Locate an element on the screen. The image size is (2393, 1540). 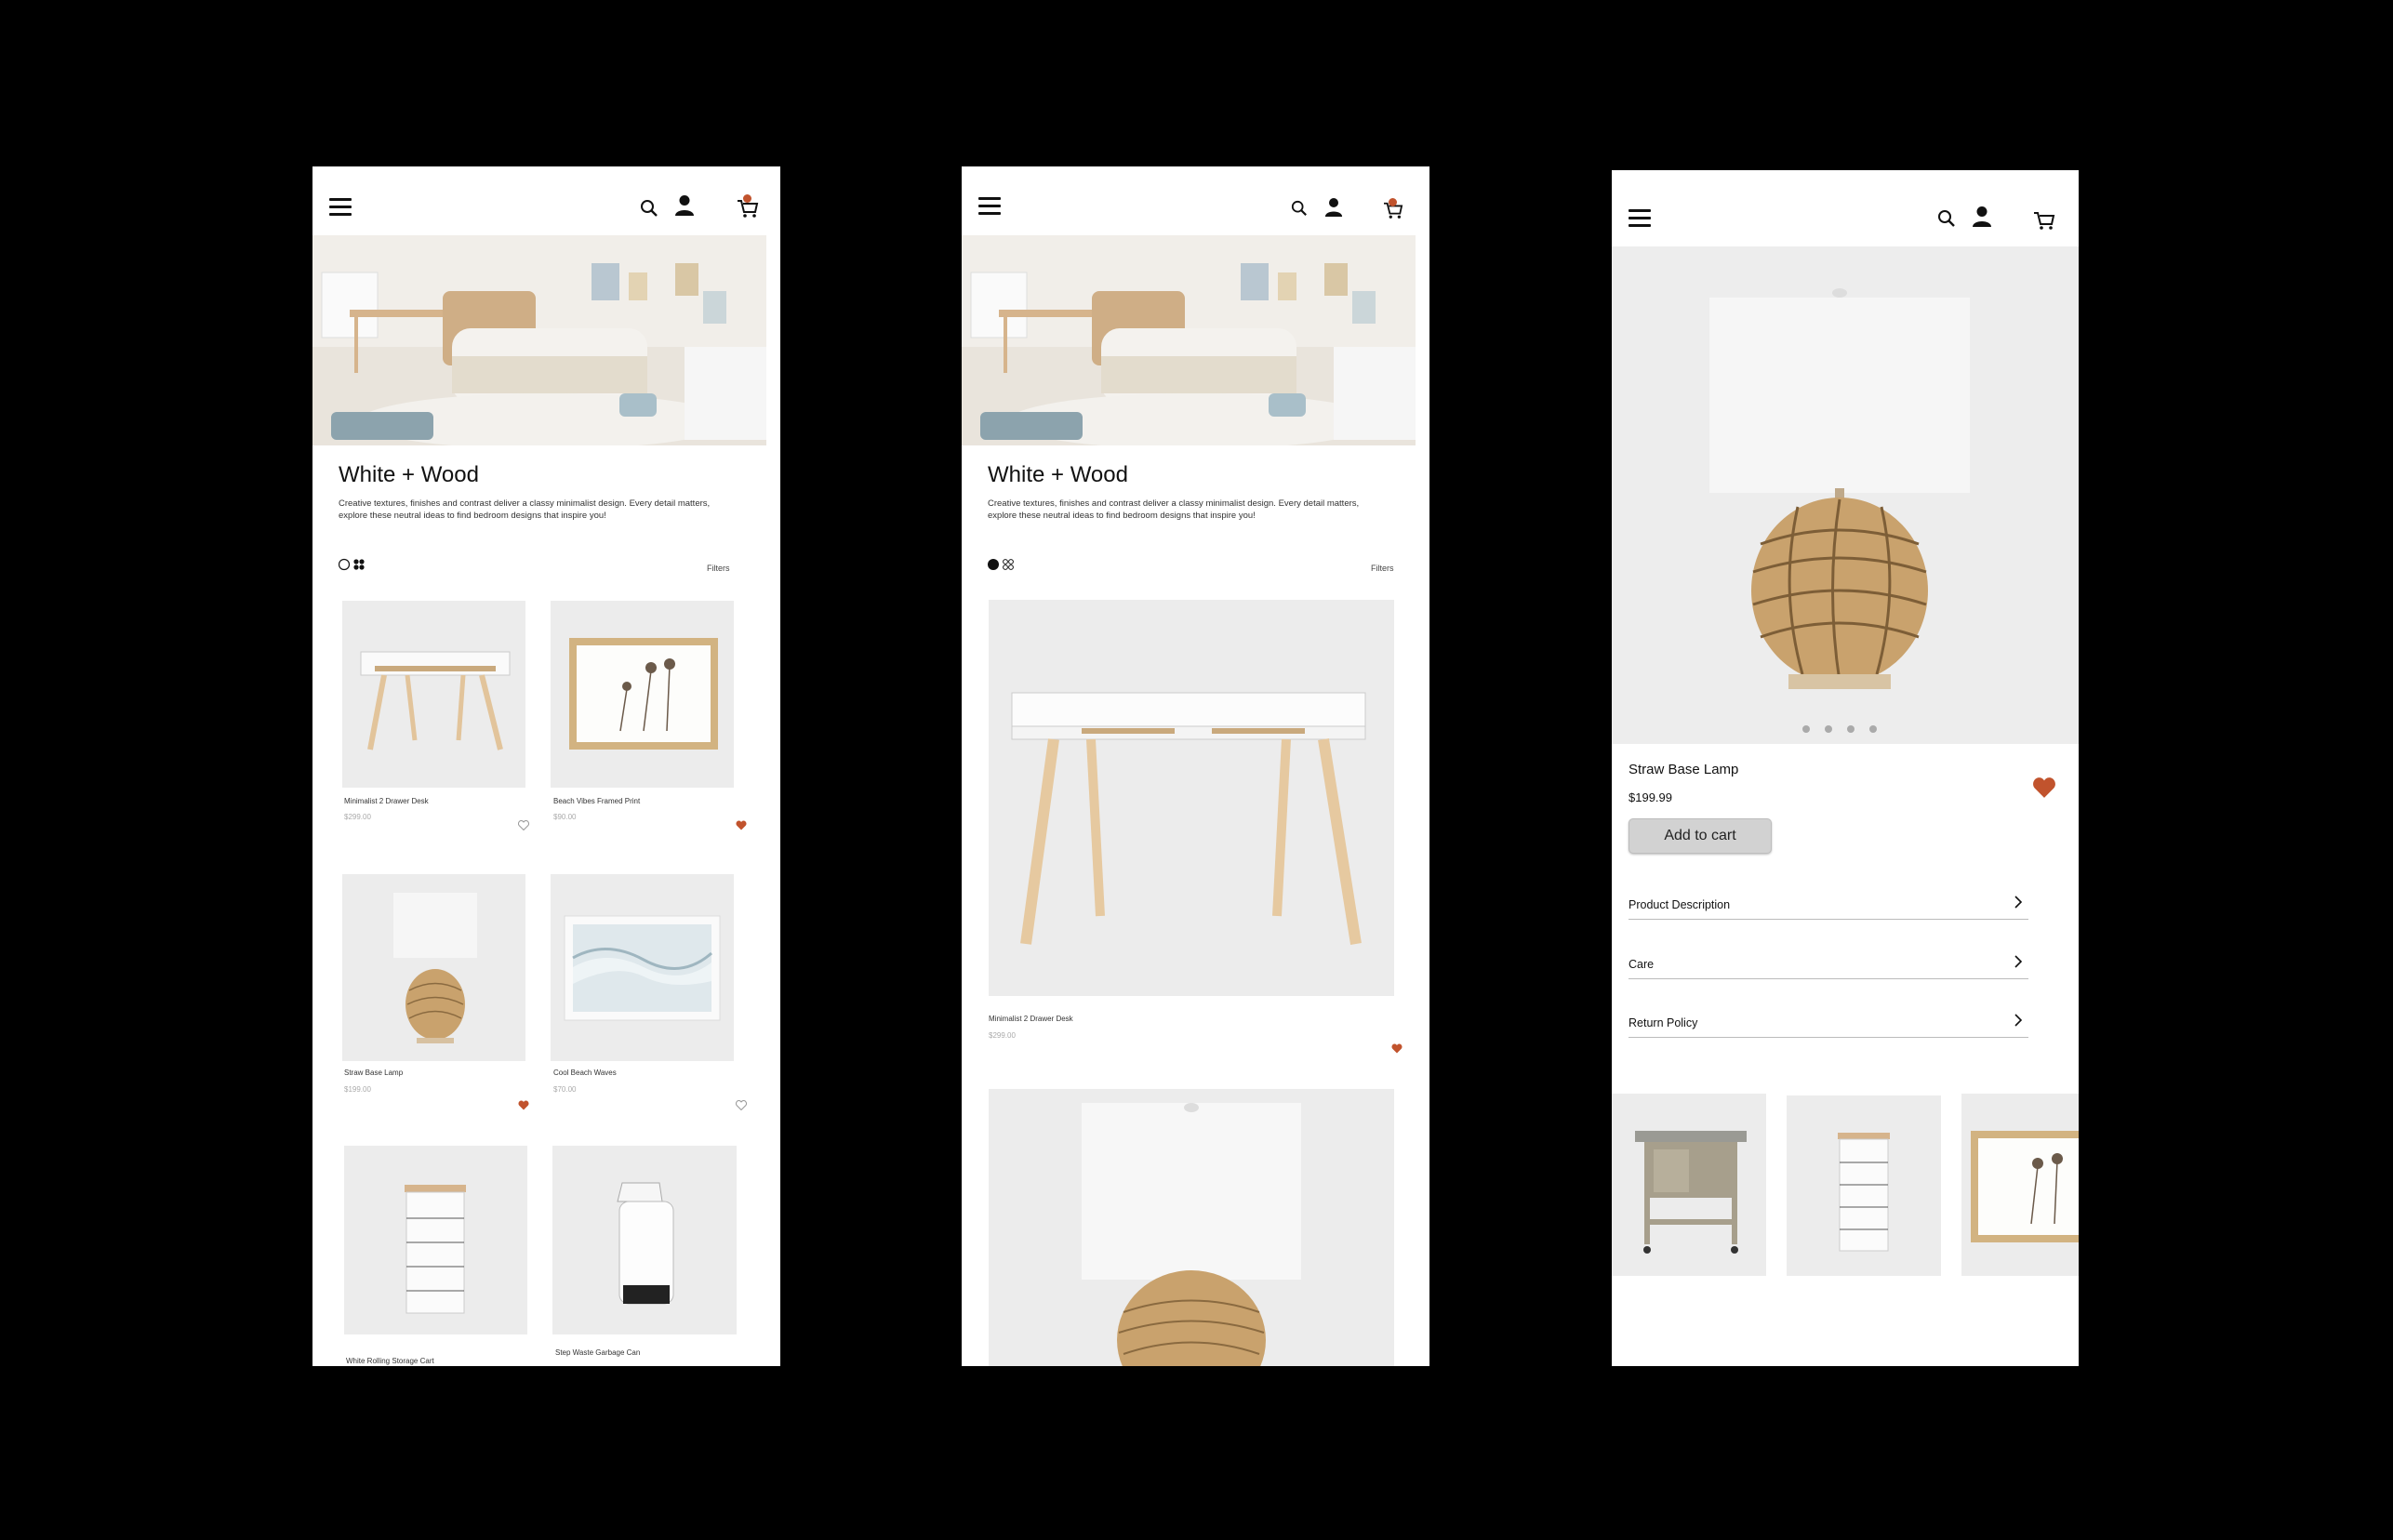
accordion-care: Care is located at coordinates (1829, 966).